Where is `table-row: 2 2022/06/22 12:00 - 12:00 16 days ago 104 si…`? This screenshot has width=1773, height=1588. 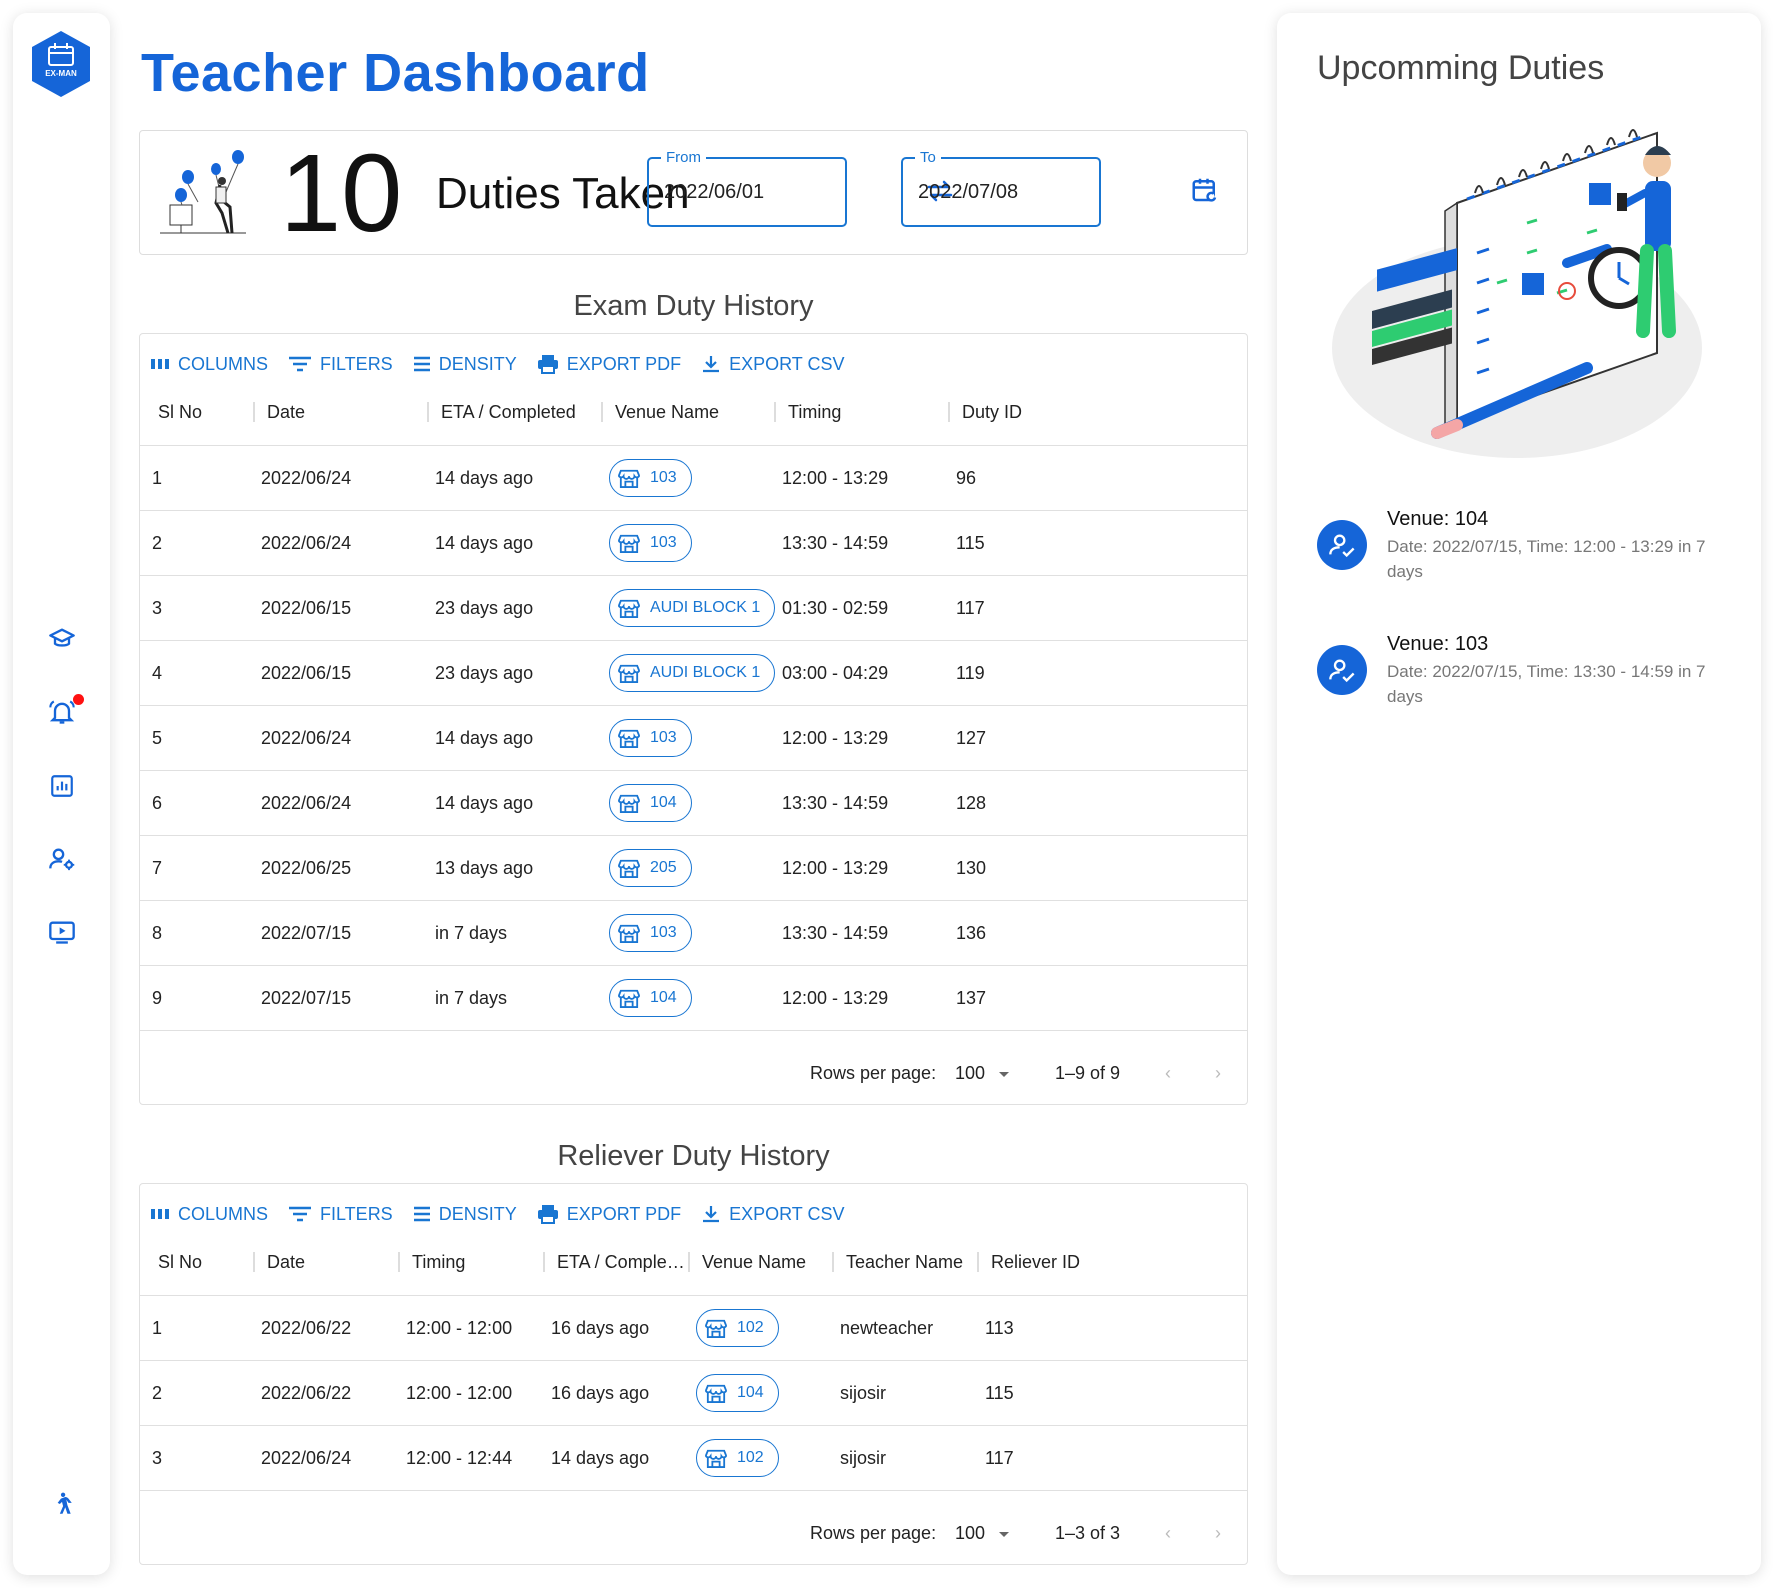 table-row: 2 2022/06/22 12:00 - 12:00 16 days ago 104 si… is located at coordinates (693, 1393).